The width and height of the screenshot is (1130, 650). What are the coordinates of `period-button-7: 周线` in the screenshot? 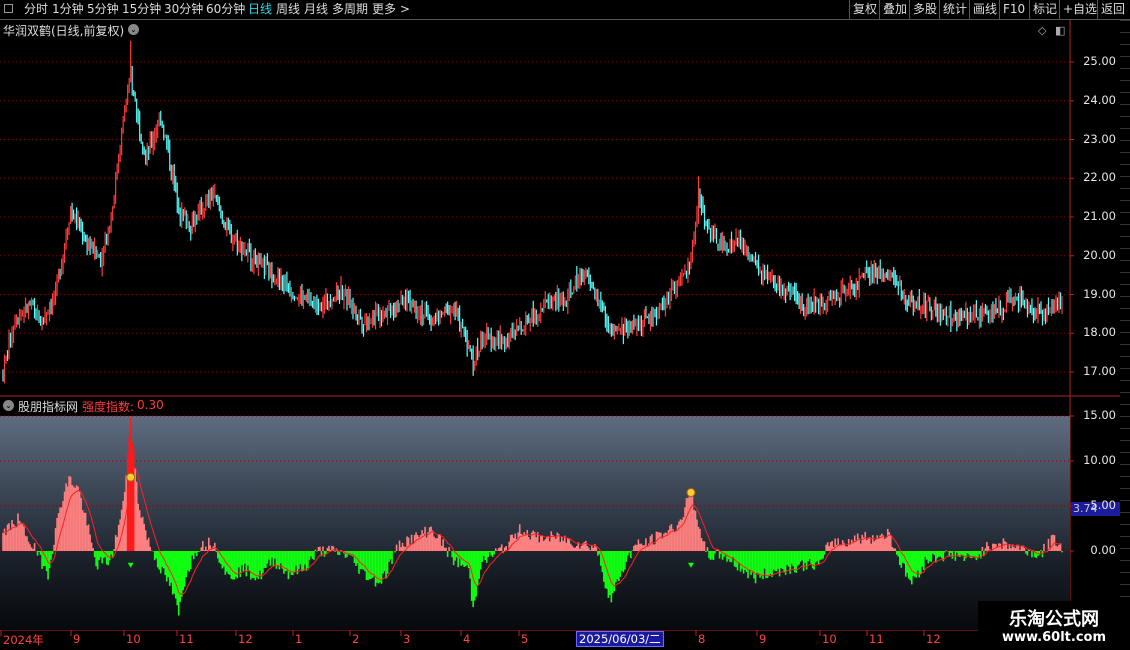 It's located at (288, 9).